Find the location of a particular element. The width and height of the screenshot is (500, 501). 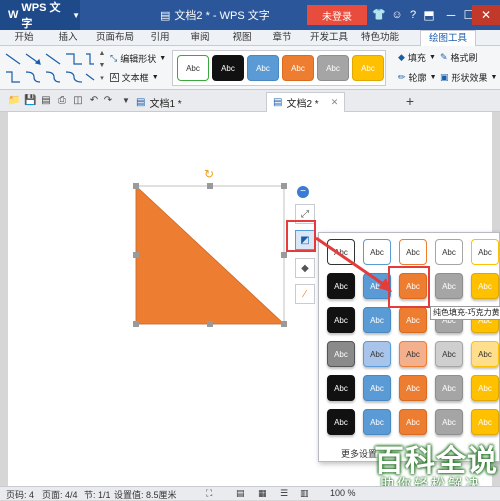

outline-tool-icon: ⁄ is located at coordinates (305, 294).